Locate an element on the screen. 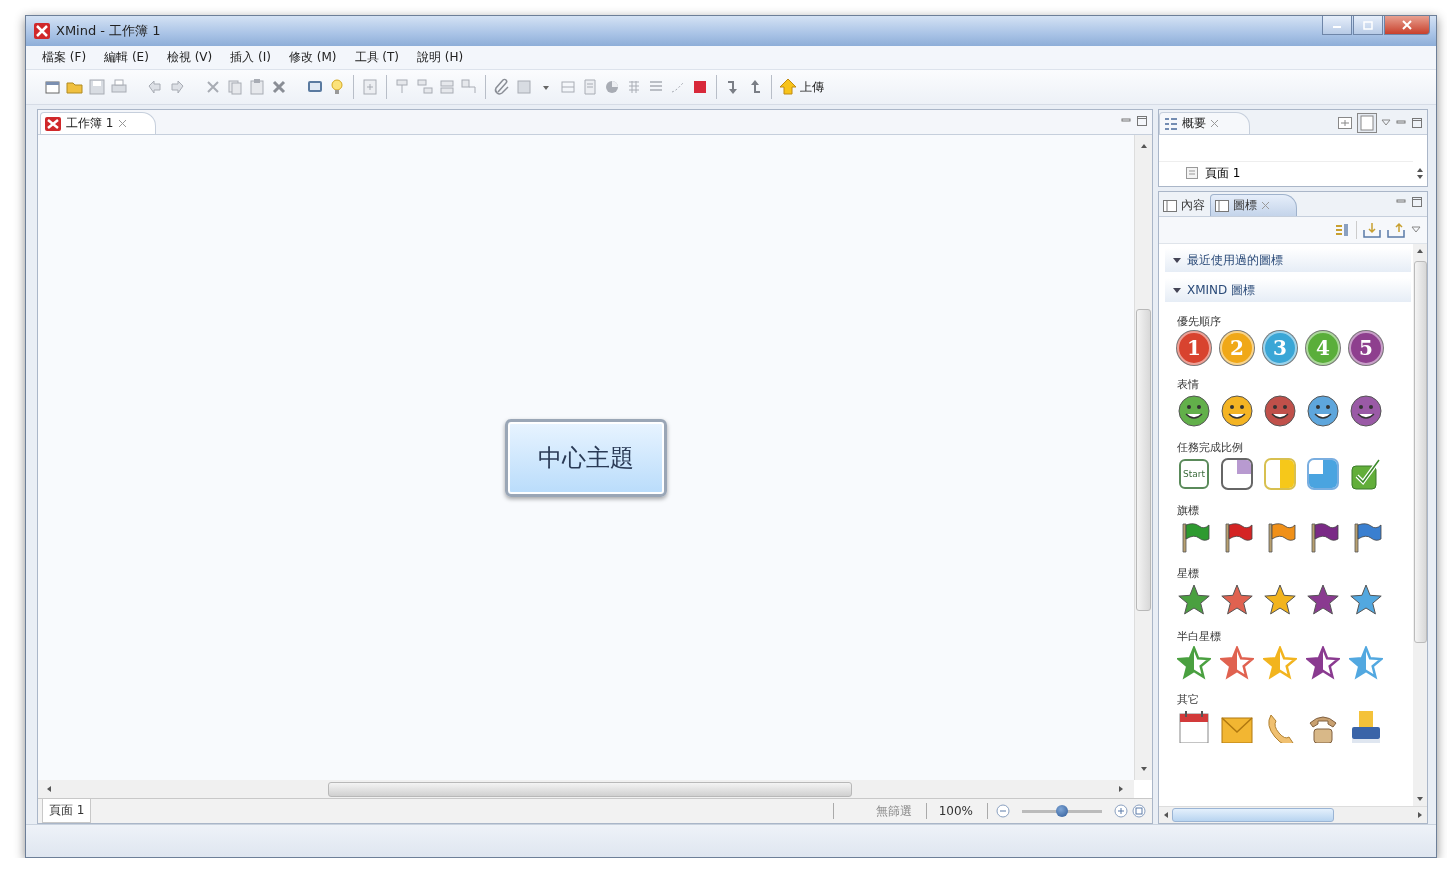  menu-item: 插入 (I) is located at coordinates (250, 57).